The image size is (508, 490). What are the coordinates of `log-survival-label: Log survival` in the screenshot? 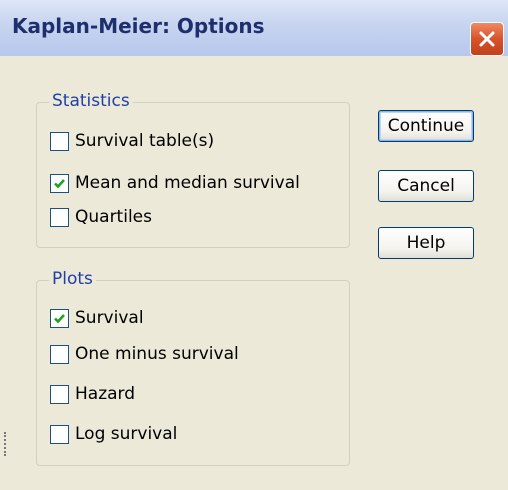 It's located at (126, 434).